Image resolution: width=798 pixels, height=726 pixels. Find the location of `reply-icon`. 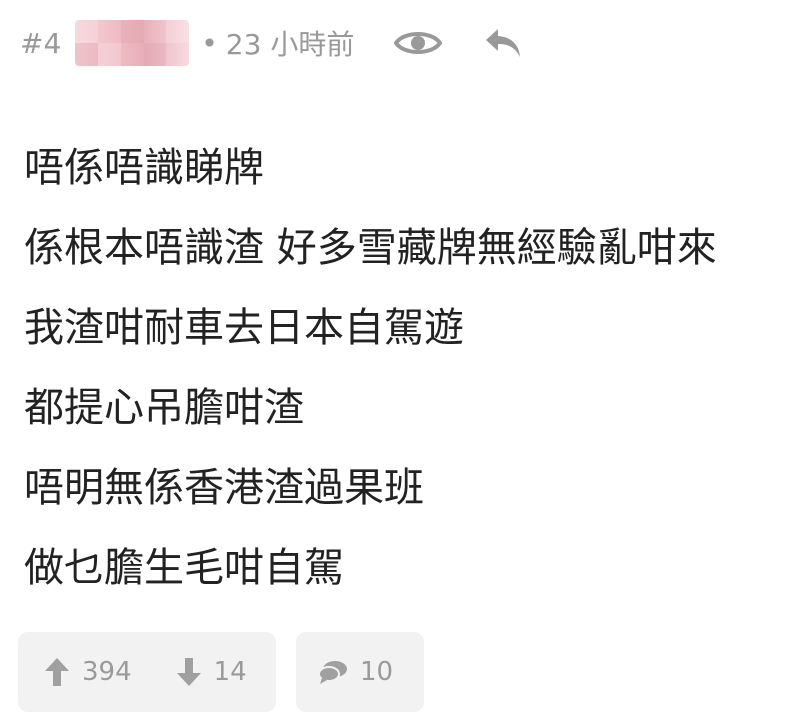

reply-icon is located at coordinates (503, 43).